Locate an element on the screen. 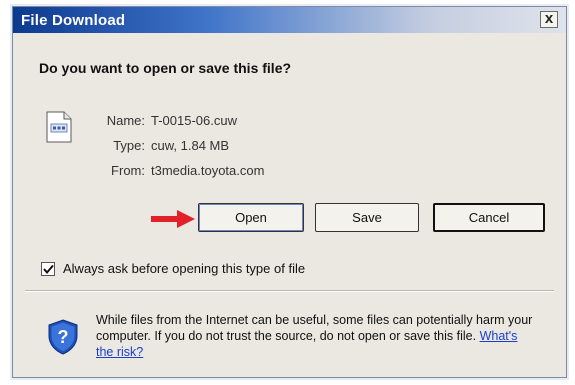 The width and height of the screenshot is (575, 385). open-button: Open is located at coordinates (251, 217).